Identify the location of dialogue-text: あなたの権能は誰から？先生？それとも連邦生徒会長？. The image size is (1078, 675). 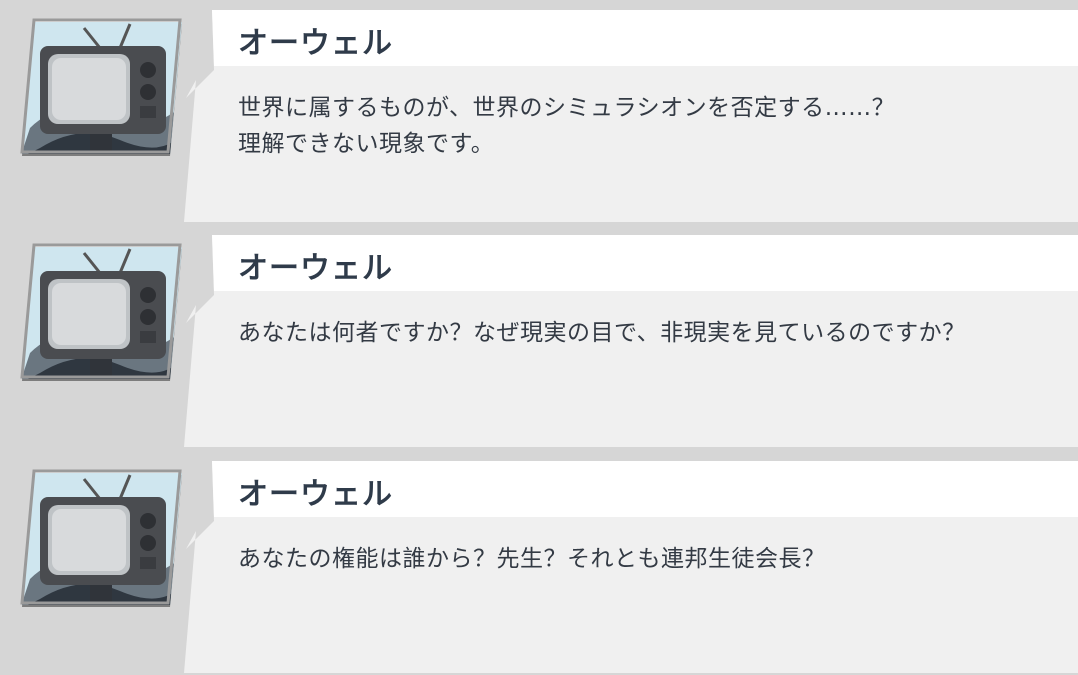
(532, 559).